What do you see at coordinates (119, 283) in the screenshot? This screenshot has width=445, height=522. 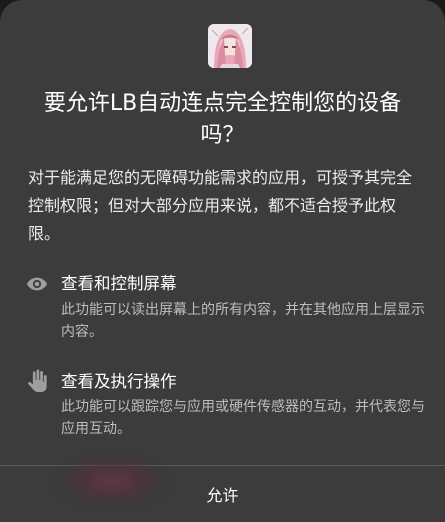 I see `permission-title: 查看和控制屏幕` at bounding box center [119, 283].